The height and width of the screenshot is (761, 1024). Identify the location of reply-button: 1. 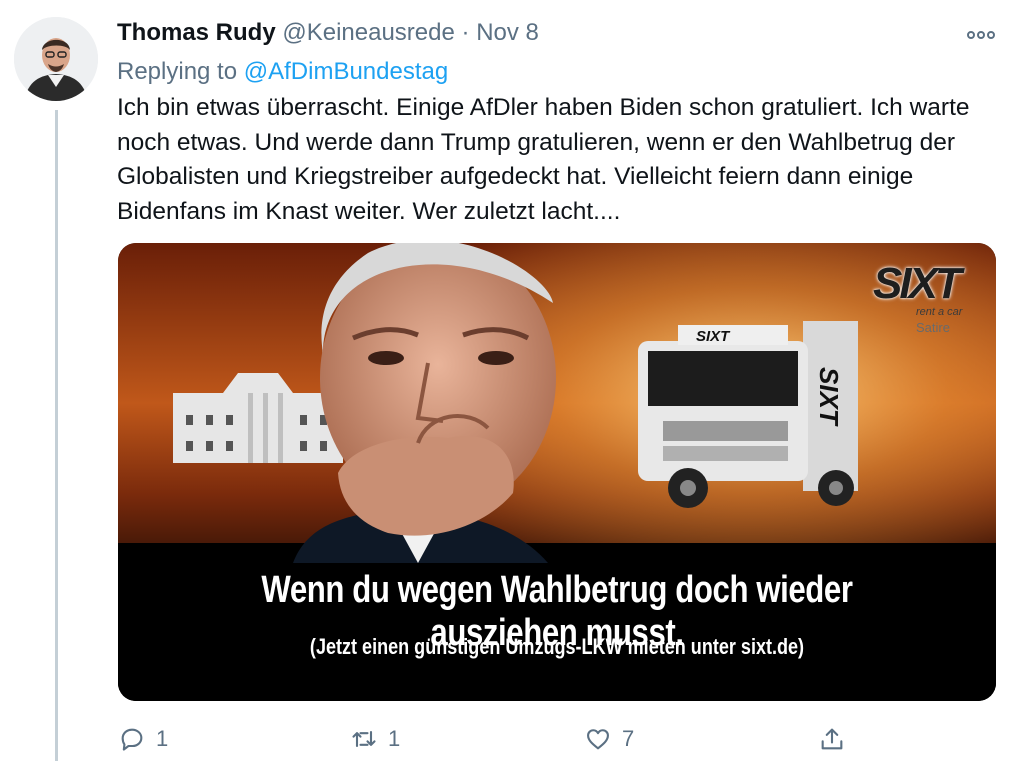
(143, 739).